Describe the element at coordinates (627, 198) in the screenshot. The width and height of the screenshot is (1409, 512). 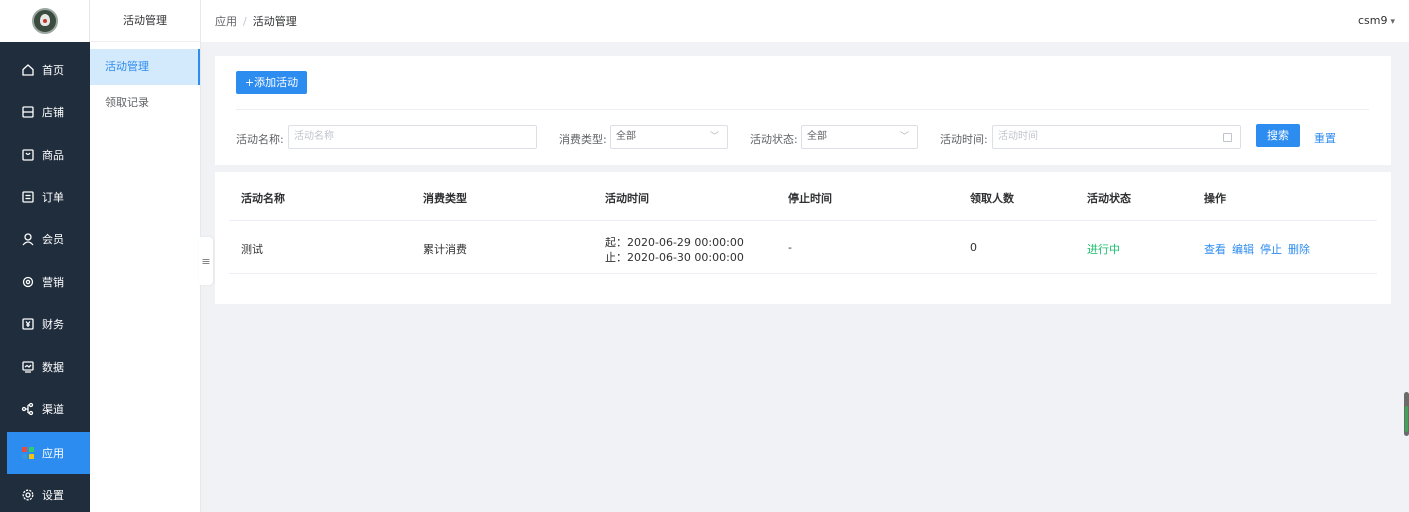
I see `column-header-time: 活动时间` at that location.